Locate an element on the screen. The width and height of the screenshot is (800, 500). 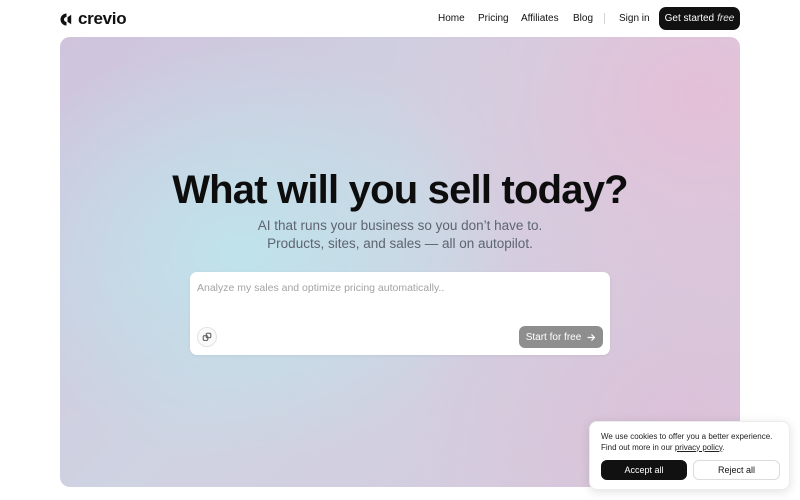
arrow-right-icon is located at coordinates (591, 337).